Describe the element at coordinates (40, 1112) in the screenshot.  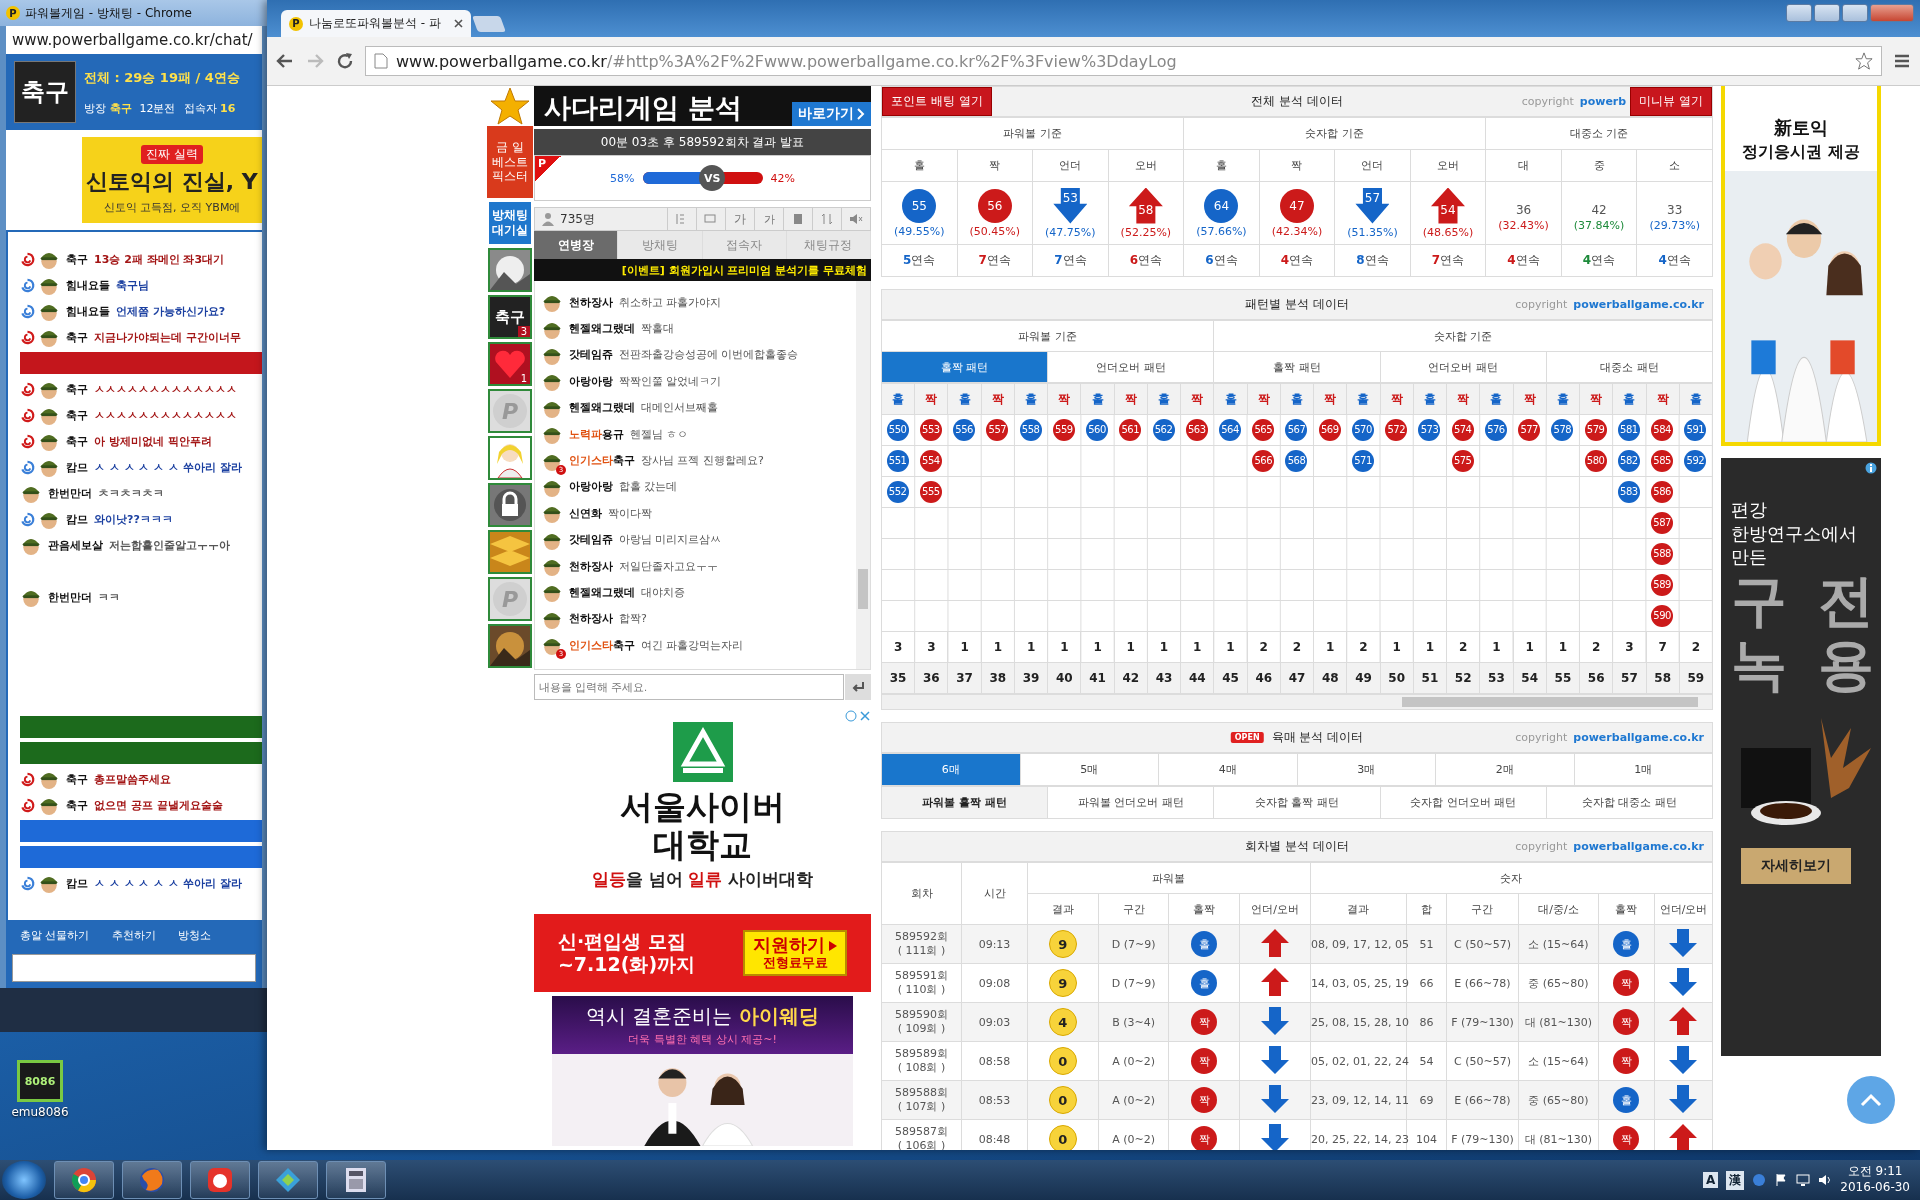
I see `icon-label: emu8086` at that location.